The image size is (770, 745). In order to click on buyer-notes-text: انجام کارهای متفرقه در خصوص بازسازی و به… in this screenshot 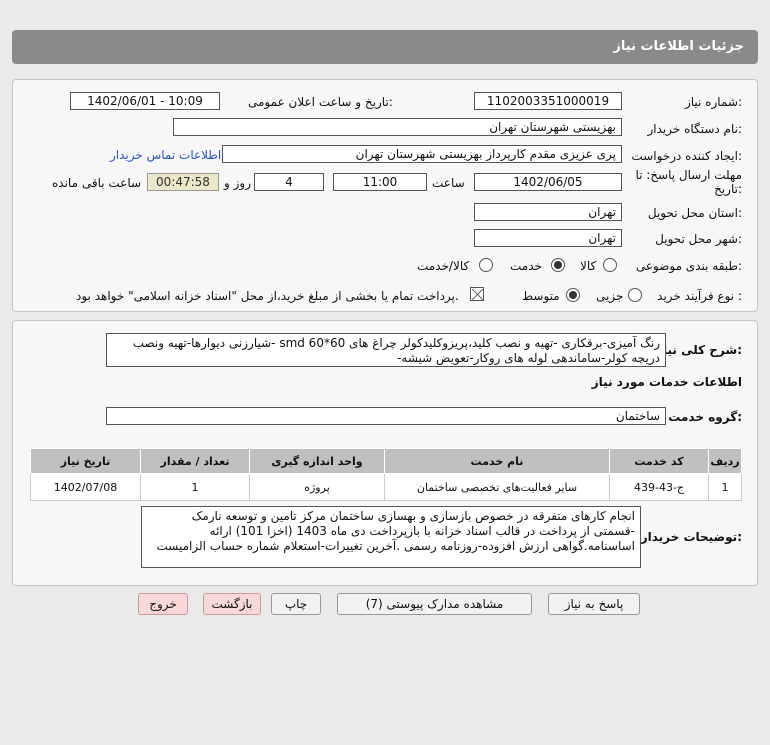, I will do `click(391, 537)`.